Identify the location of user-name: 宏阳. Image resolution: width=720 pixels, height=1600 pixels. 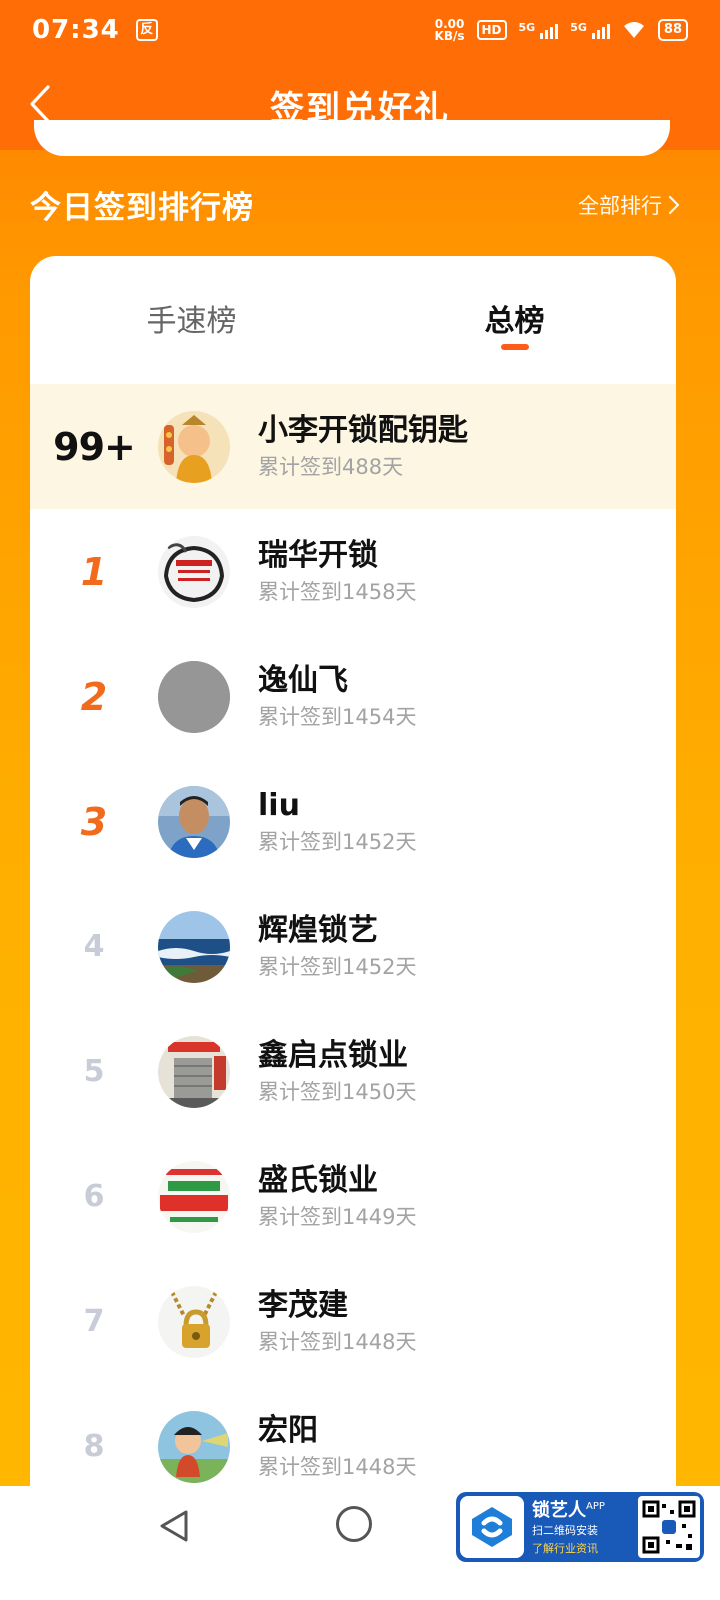
(288, 1430).